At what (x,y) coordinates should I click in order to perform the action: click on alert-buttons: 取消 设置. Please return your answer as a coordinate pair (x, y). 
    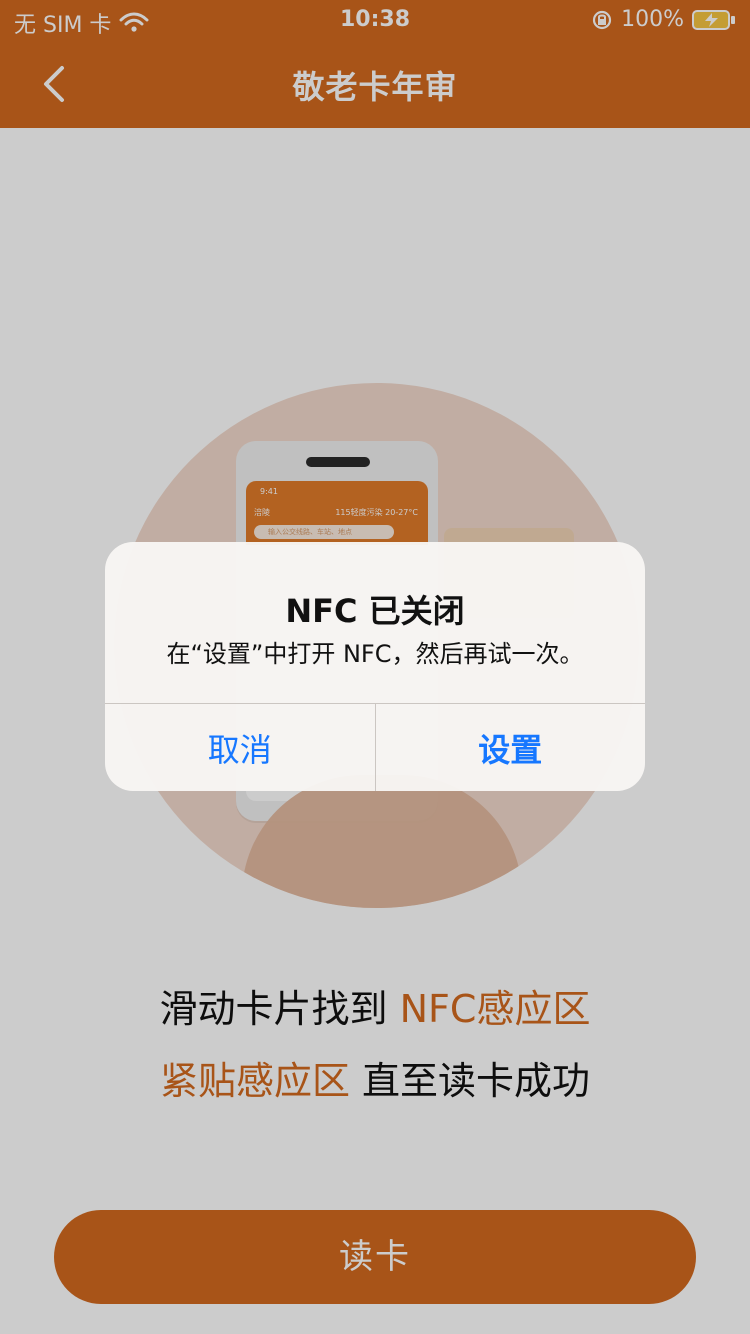
    Looking at the image, I should click on (375, 747).